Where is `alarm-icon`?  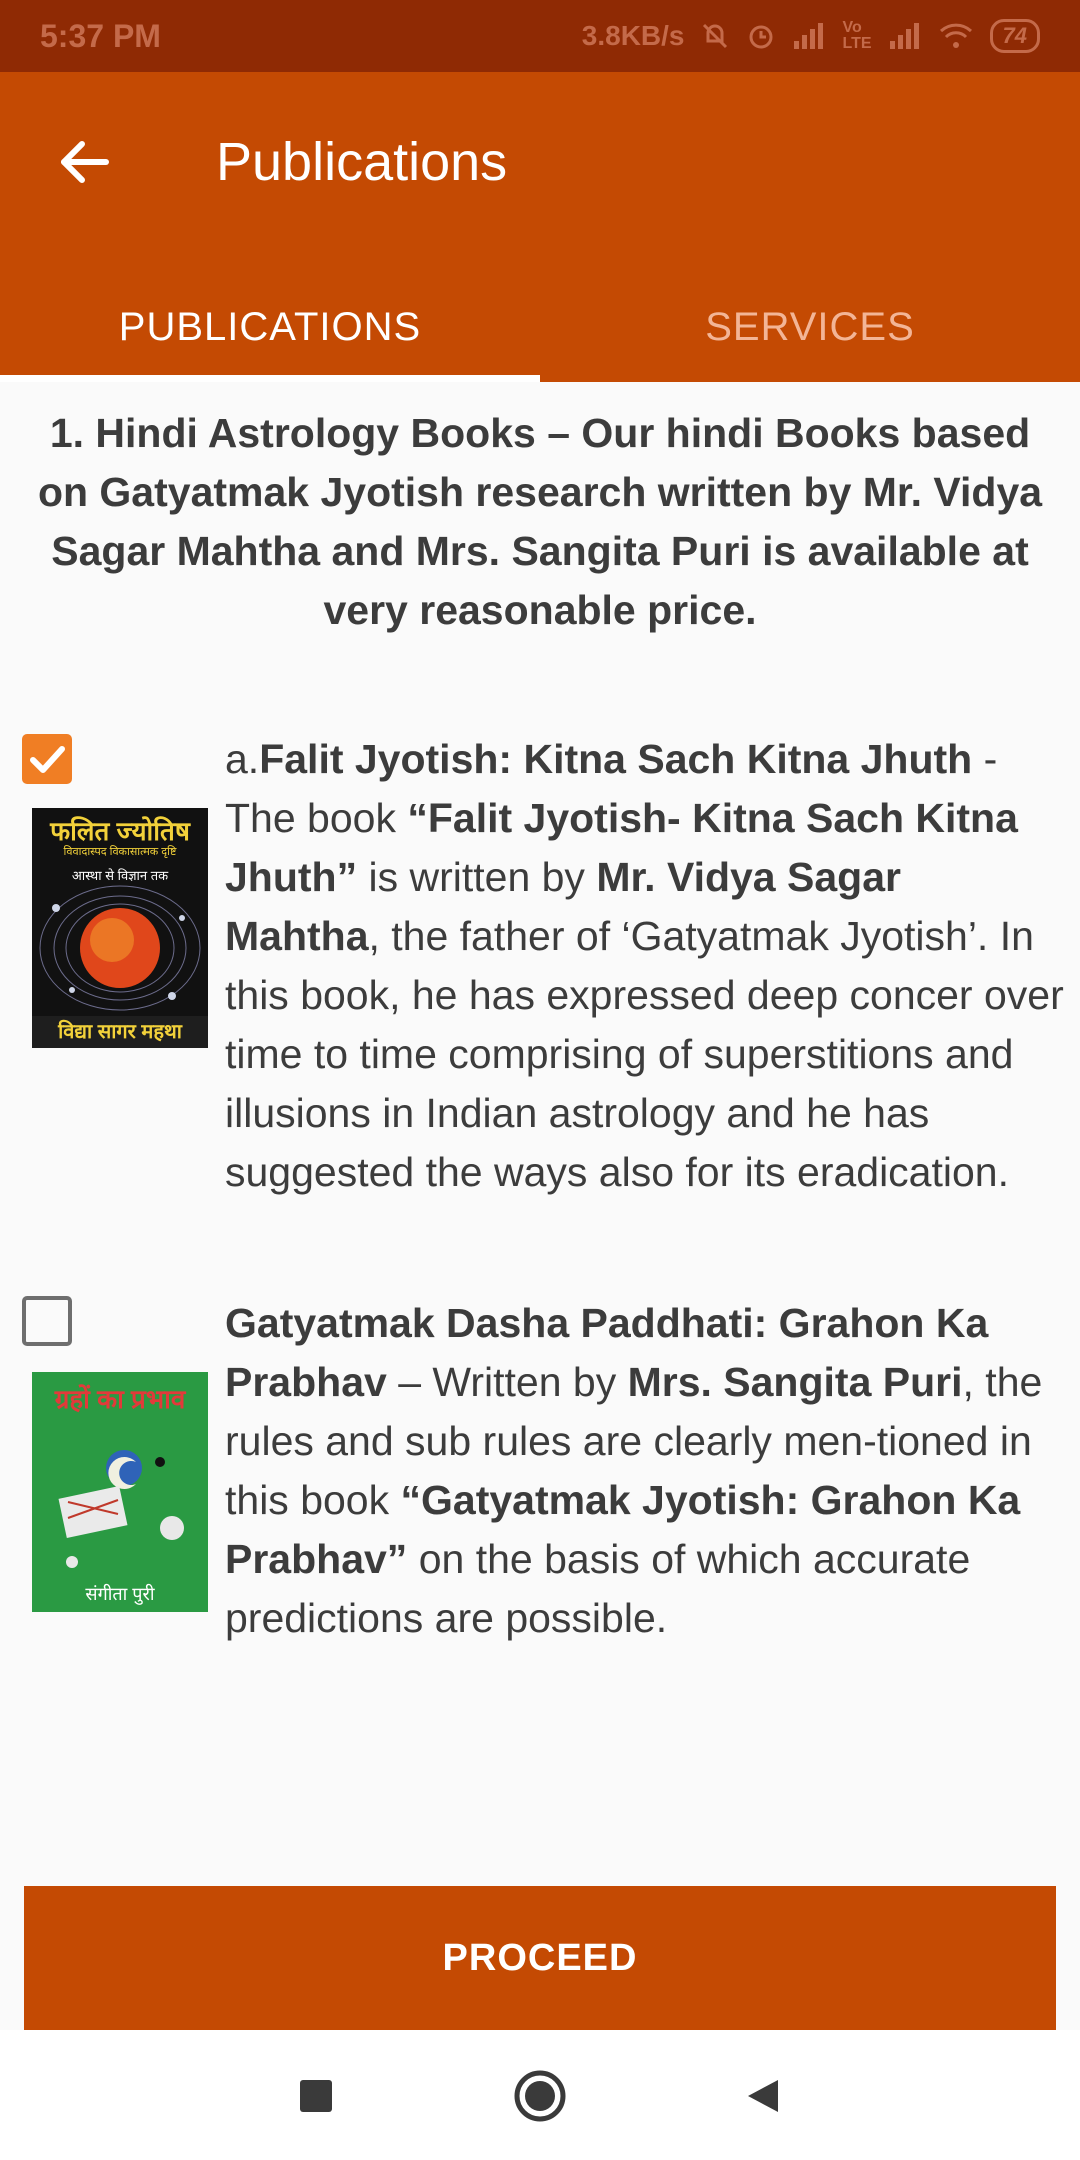 alarm-icon is located at coordinates (761, 37).